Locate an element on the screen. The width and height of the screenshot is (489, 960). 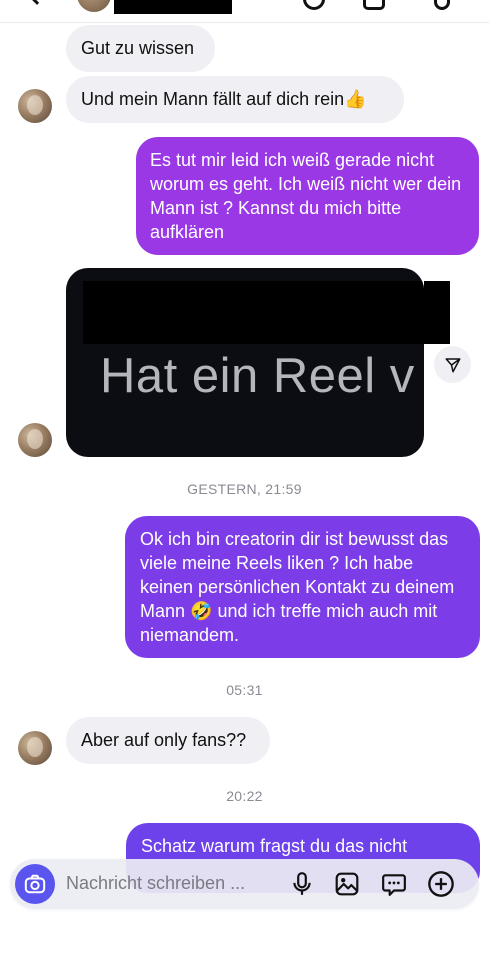
chat-header is located at coordinates (244, 11).